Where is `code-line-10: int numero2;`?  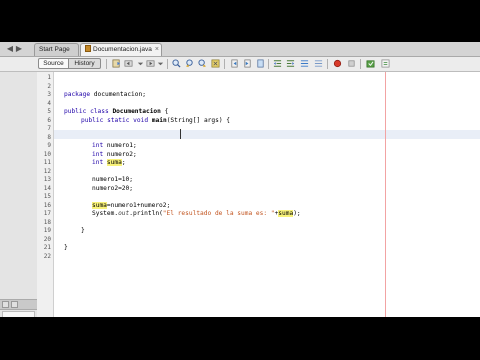 code-line-10: int numero2; is located at coordinates (114, 155).